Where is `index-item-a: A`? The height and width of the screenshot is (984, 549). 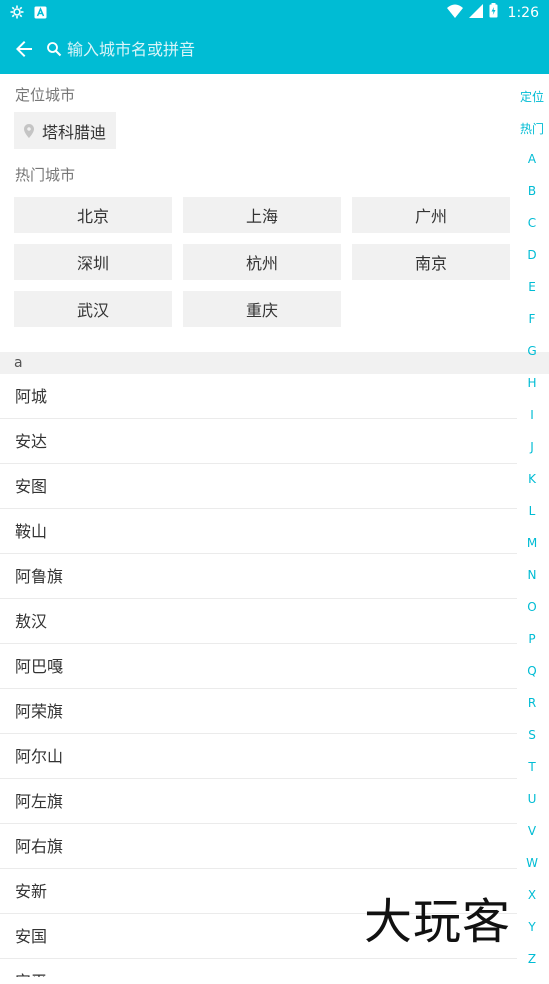 index-item-a: A is located at coordinates (532, 168).